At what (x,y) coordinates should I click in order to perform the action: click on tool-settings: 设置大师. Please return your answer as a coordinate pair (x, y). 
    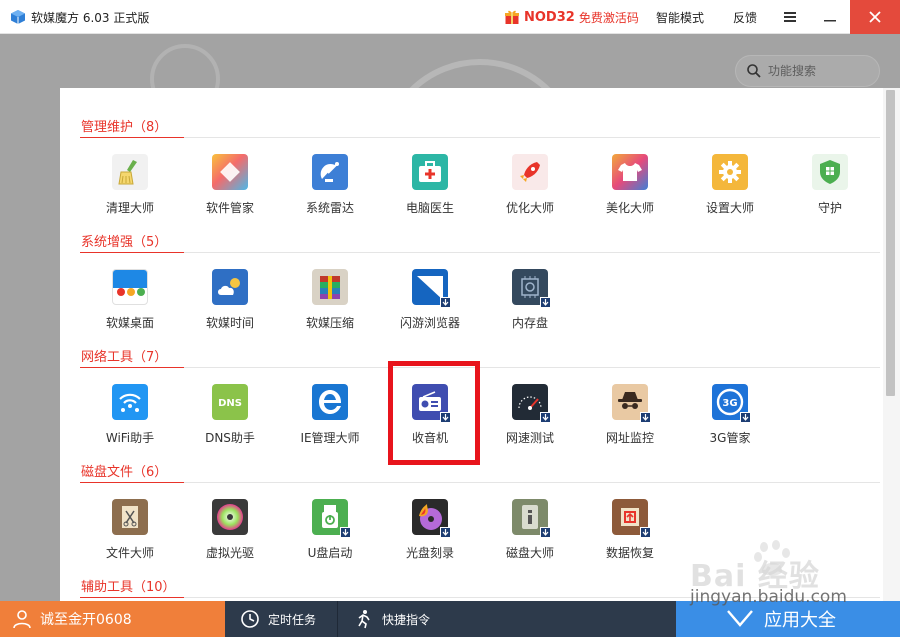
    Looking at the image, I should click on (730, 184).